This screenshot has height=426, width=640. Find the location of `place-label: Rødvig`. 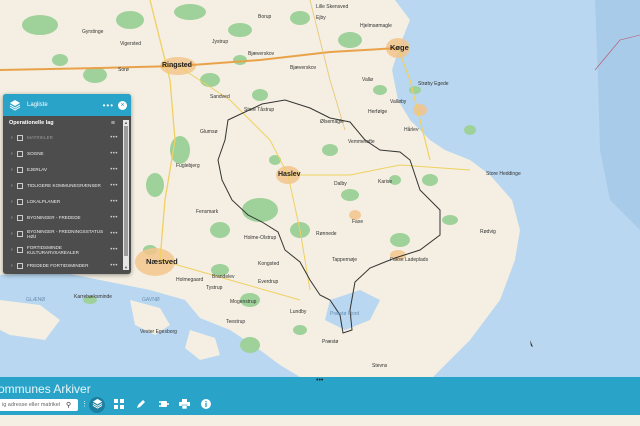

place-label: Rødvig is located at coordinates (488, 232).